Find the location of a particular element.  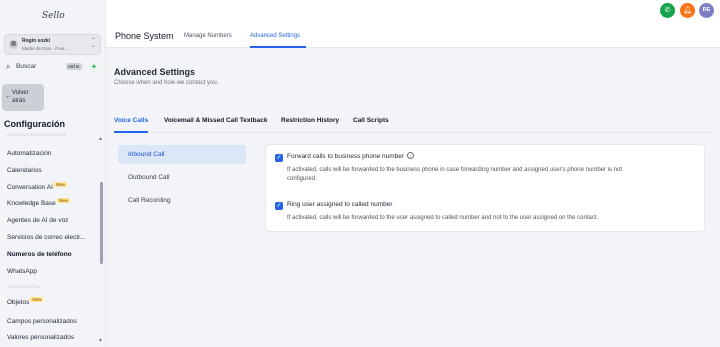

nav-inbound-call: Inbound Call is located at coordinates (182, 154).